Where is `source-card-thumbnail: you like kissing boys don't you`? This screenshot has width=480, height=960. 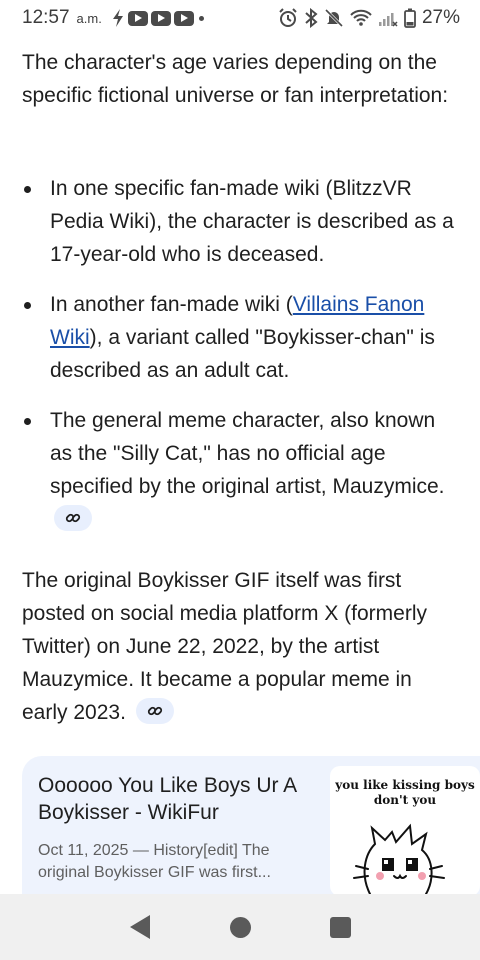
source-card-thumbnail: you like kissing boys don't you is located at coordinates (405, 830).